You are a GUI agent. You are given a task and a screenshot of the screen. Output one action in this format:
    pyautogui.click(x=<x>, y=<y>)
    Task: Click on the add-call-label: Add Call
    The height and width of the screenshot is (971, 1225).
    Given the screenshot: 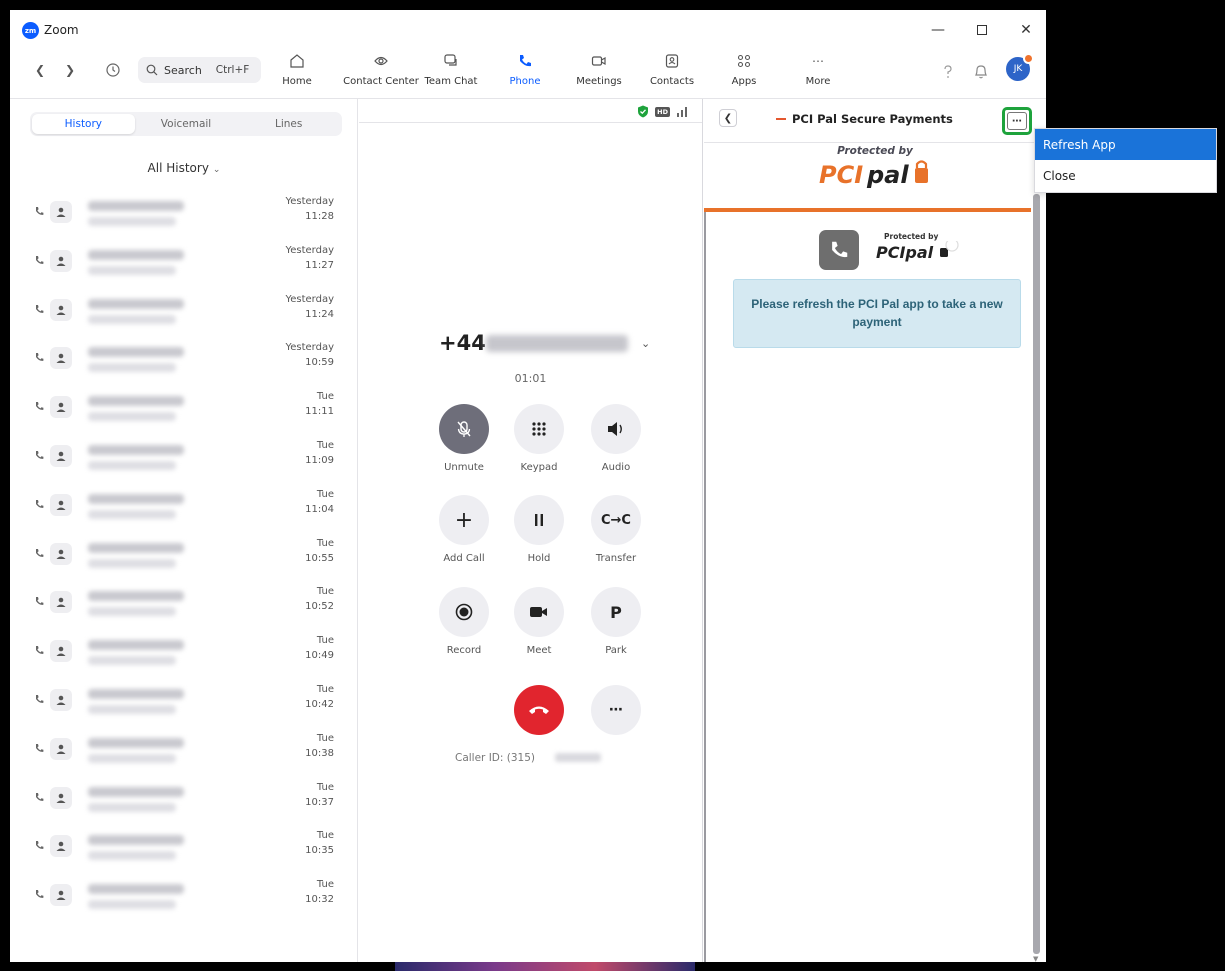 What is the action you would take?
    pyautogui.click(x=464, y=558)
    